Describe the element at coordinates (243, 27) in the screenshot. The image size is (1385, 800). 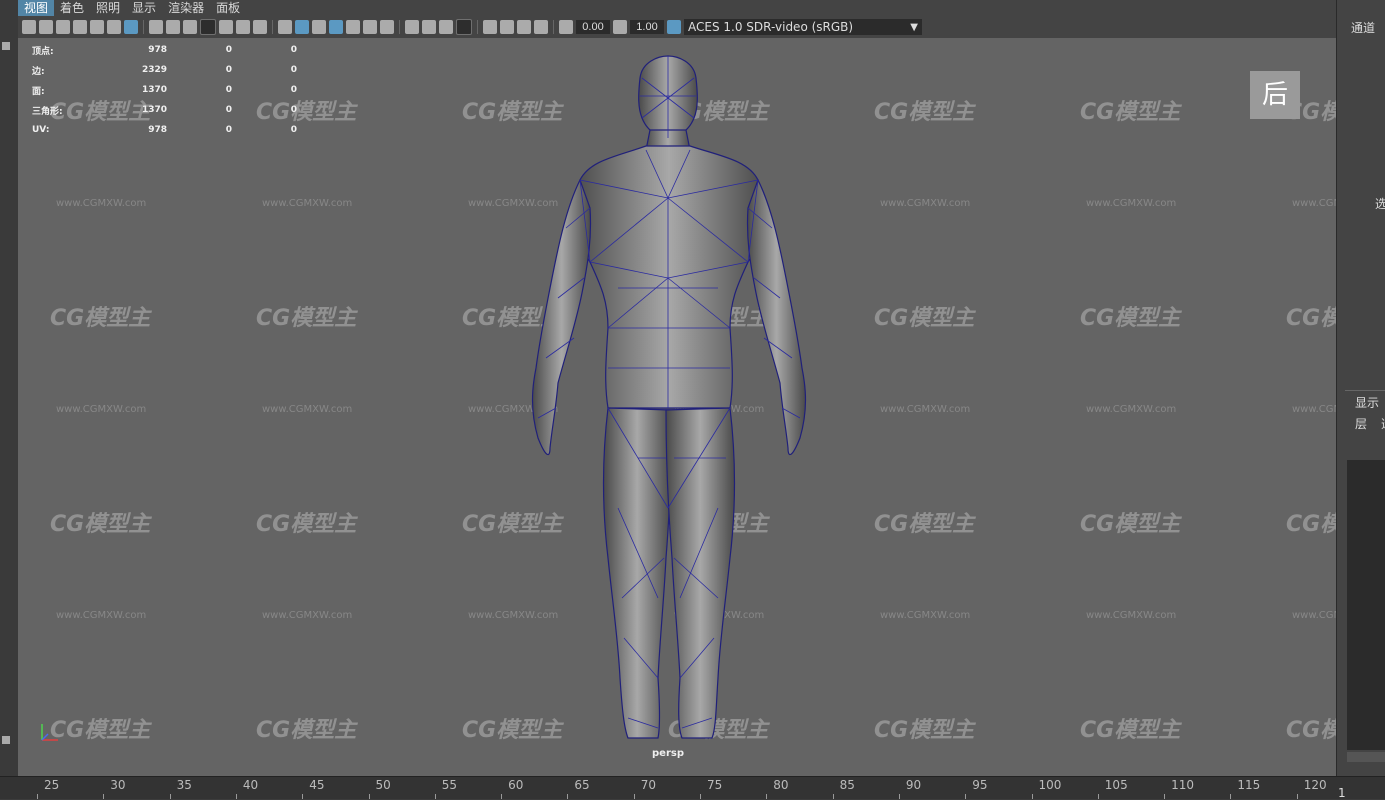
I see `safe-action-icon` at that location.